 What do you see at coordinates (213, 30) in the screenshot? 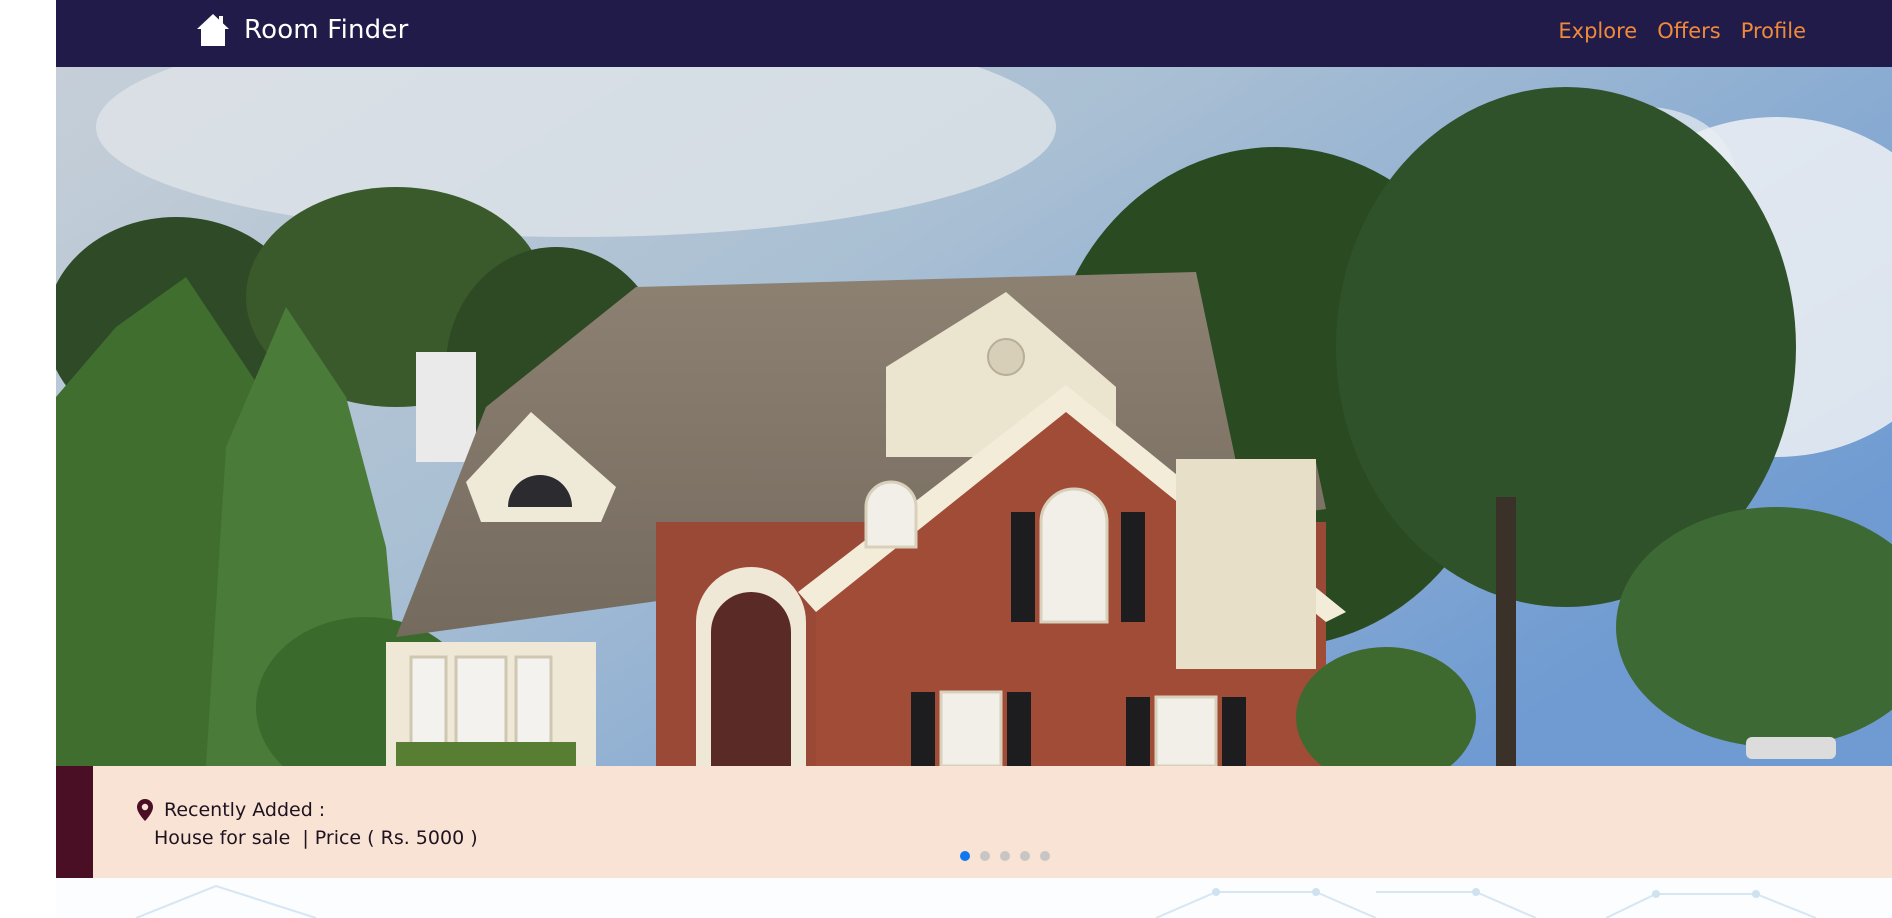
I see `home-icon` at bounding box center [213, 30].